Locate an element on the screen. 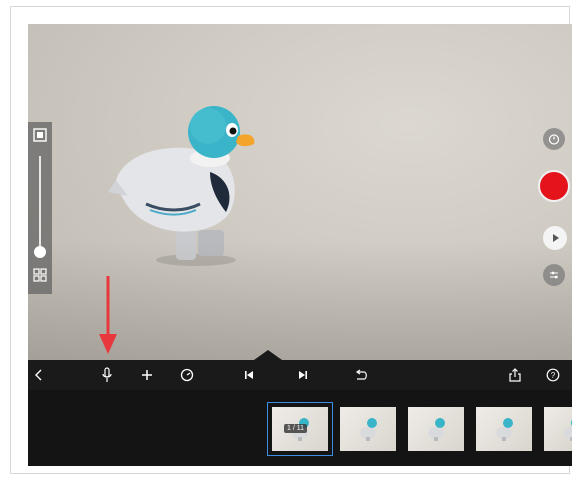  play-icon is located at coordinates (556, 238).